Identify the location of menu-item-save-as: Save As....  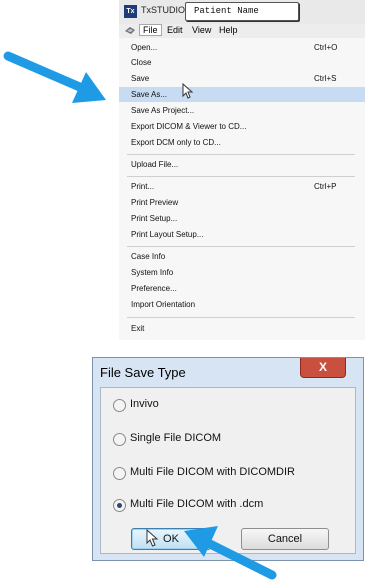
(242, 94).